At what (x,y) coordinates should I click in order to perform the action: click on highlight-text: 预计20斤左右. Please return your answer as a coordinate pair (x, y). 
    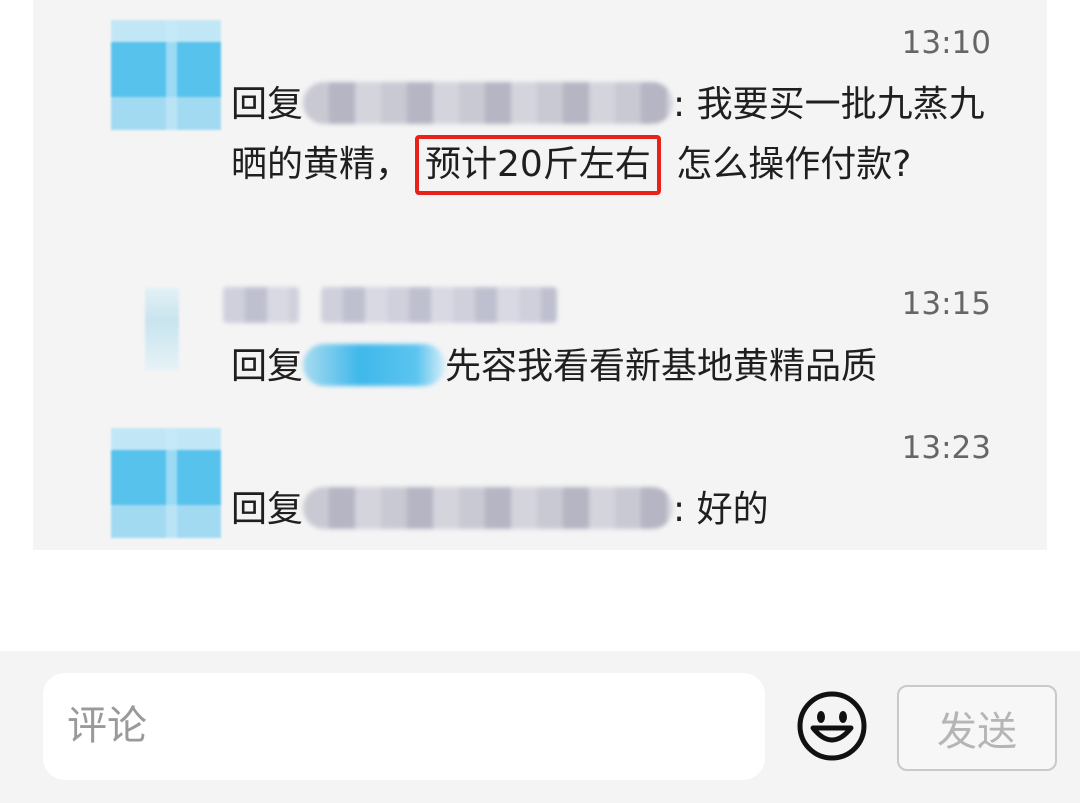
    Looking at the image, I should click on (538, 164).